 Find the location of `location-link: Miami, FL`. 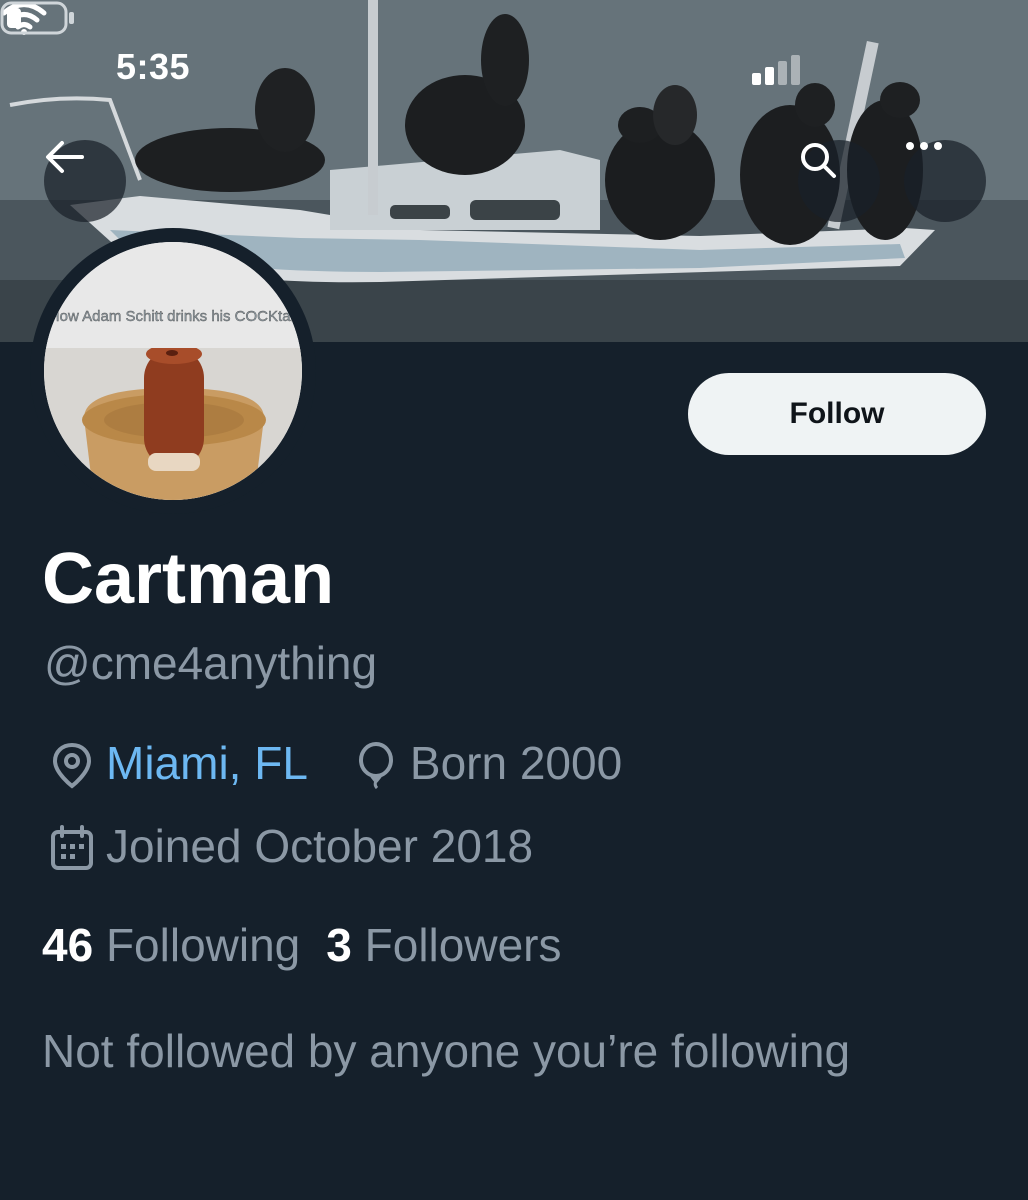

location-link: Miami, FL is located at coordinates (207, 763).